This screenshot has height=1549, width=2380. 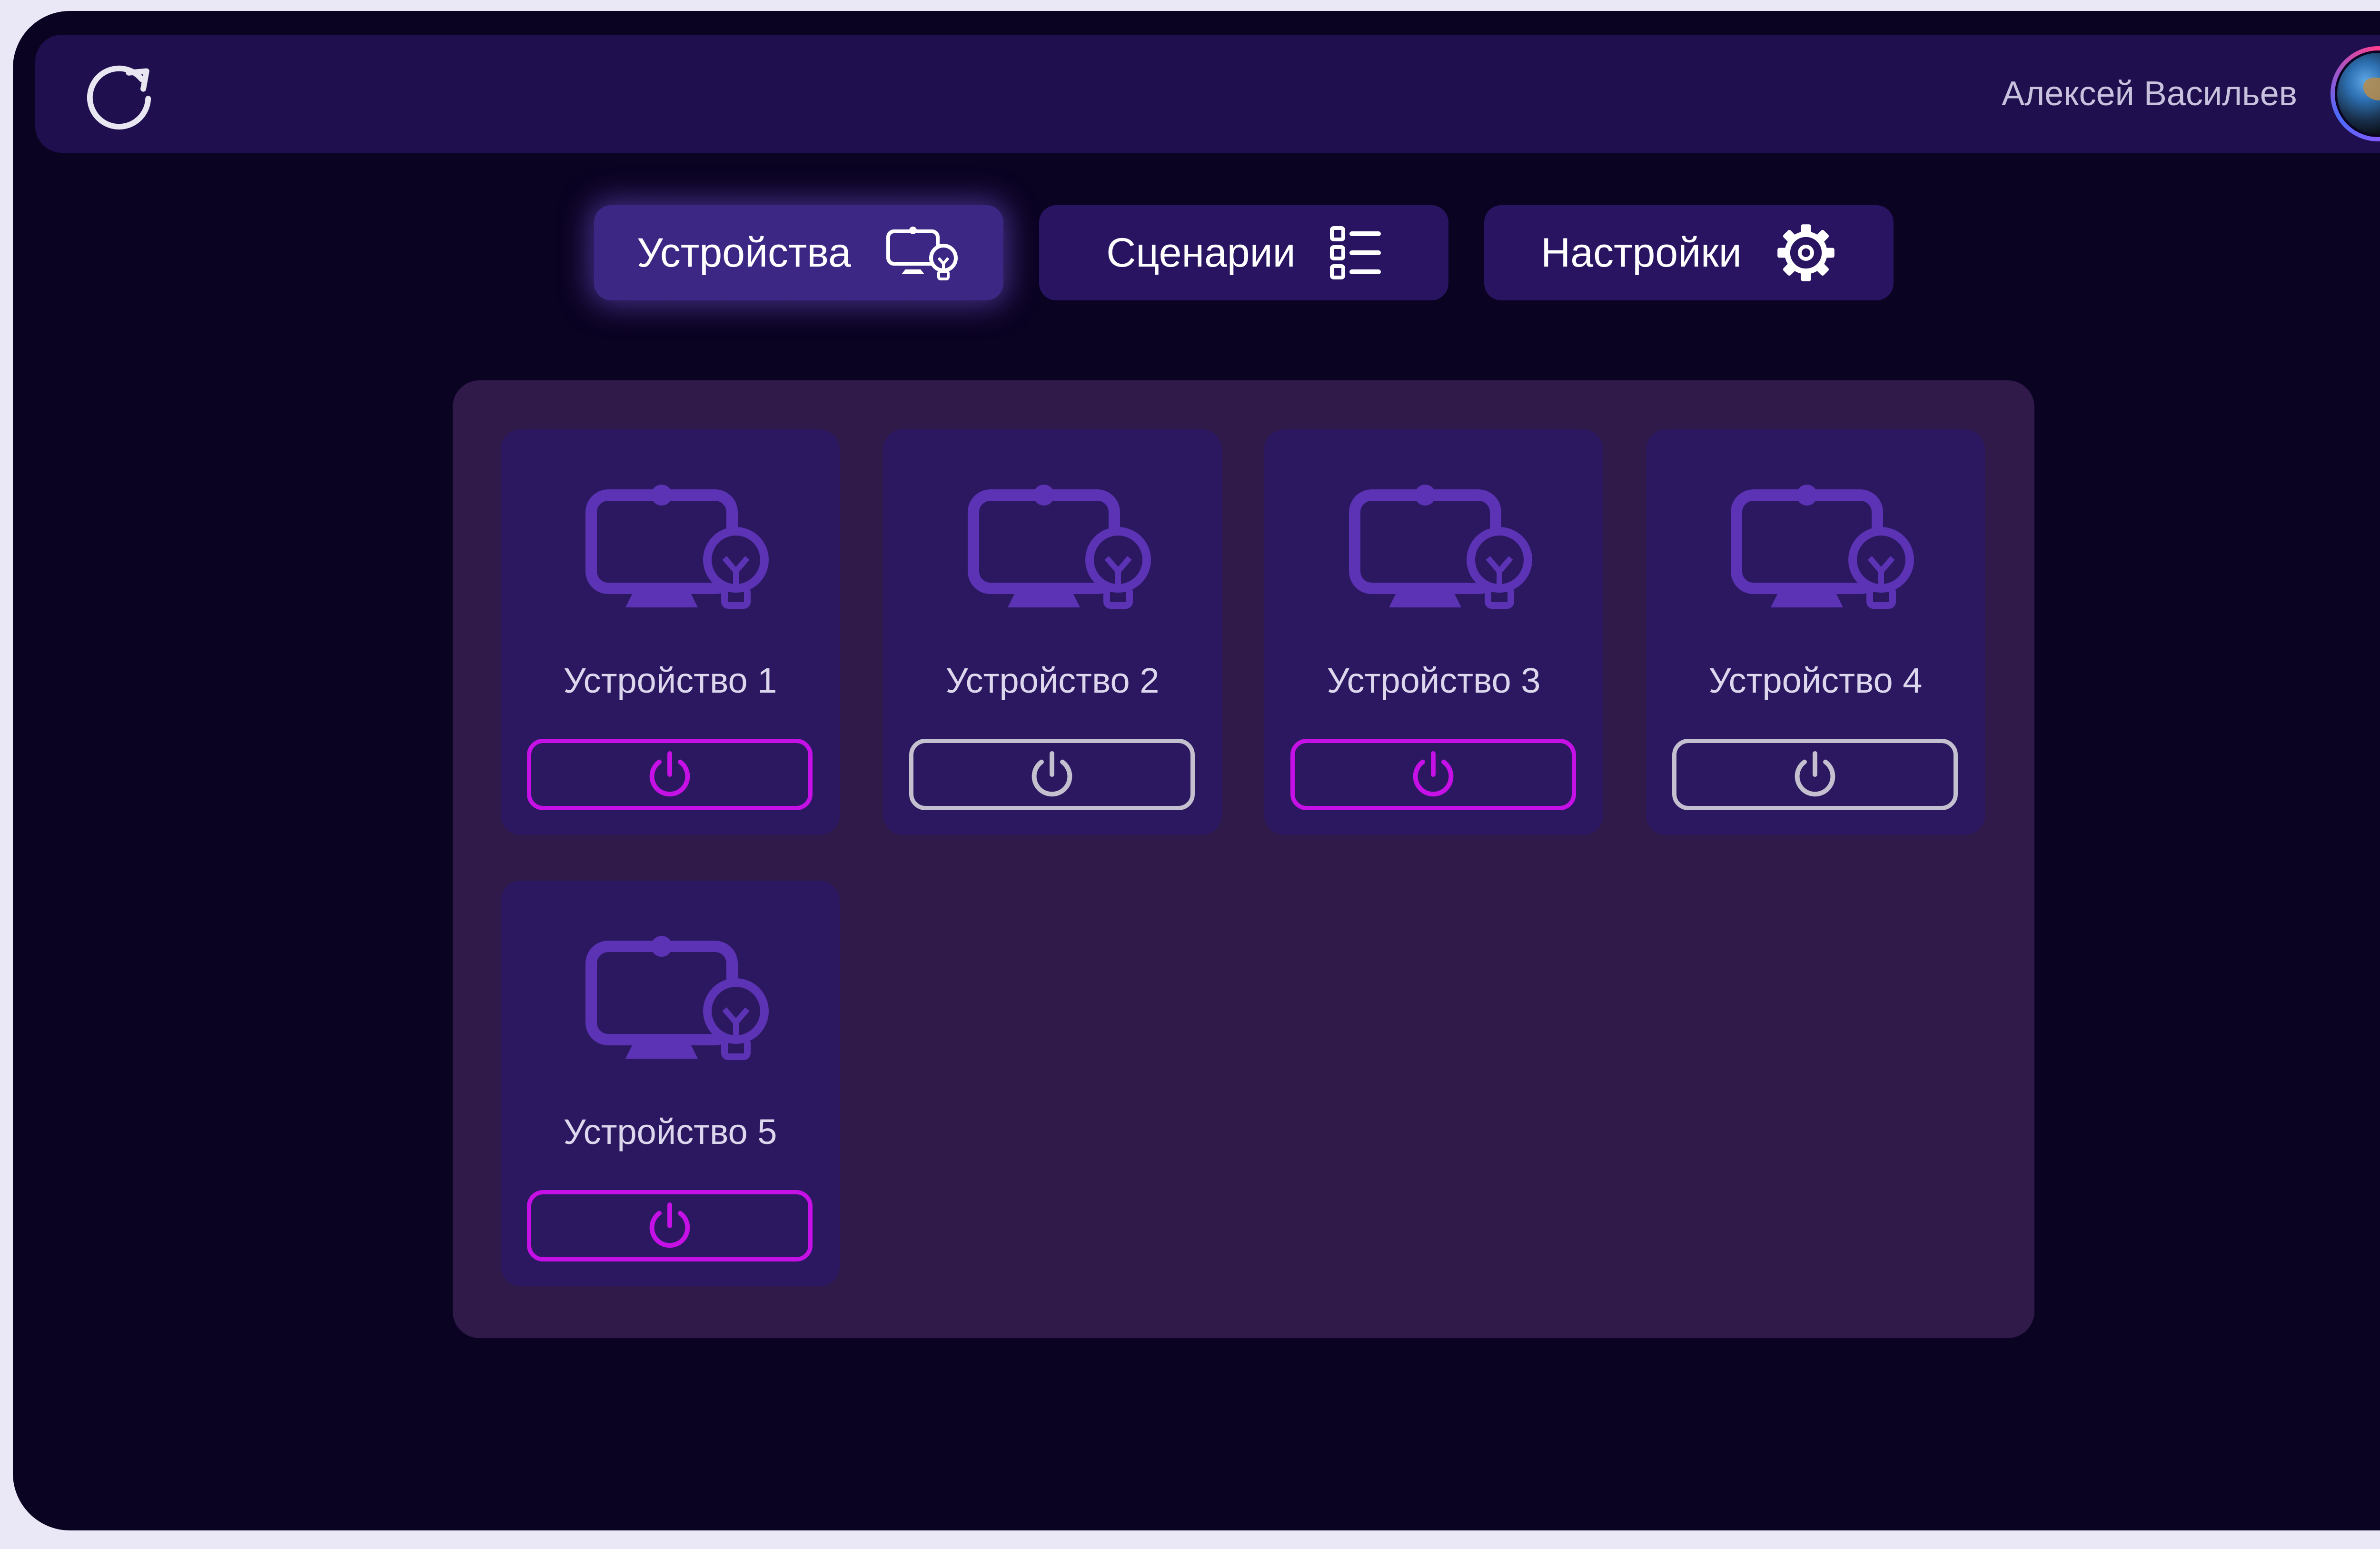 I want to click on device-card: Устройство 1, so click(x=670, y=632).